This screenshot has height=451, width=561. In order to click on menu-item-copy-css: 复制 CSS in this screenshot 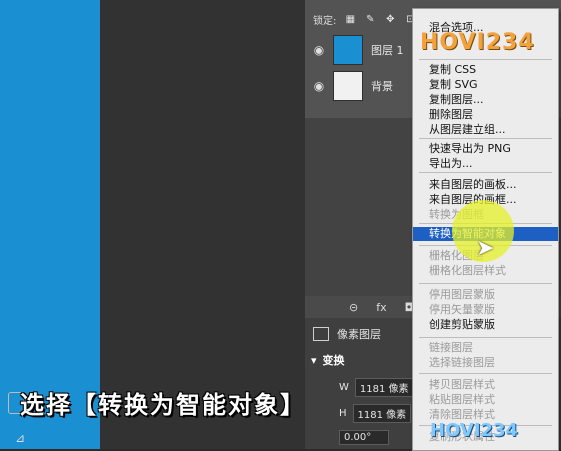, I will do `click(485, 70)`.